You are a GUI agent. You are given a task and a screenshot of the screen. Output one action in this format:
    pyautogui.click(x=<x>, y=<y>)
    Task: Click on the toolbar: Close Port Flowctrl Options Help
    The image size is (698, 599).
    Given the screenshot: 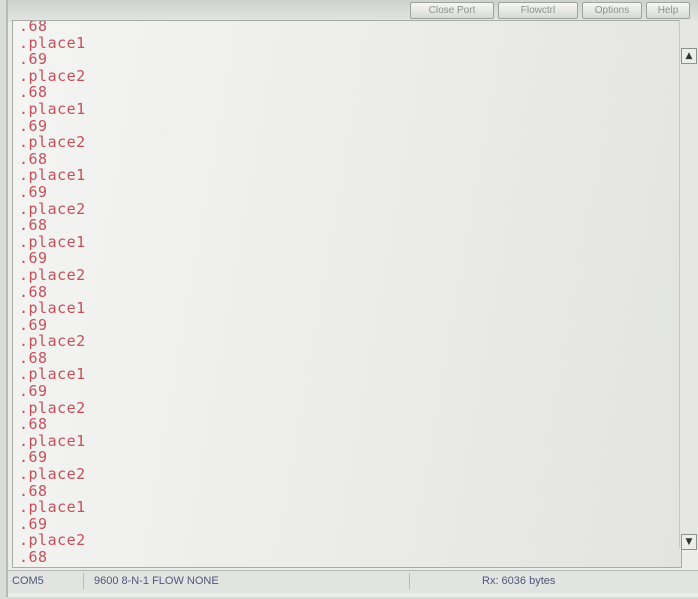 What is the action you would take?
    pyautogui.click(x=353, y=11)
    